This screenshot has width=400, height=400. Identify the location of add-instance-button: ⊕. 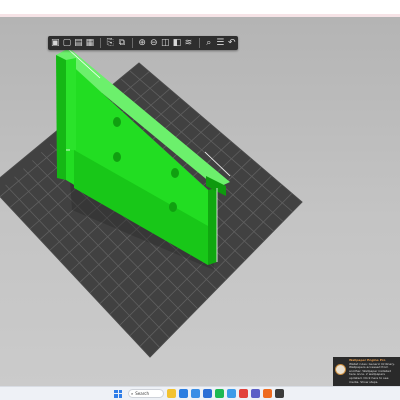
(142, 43).